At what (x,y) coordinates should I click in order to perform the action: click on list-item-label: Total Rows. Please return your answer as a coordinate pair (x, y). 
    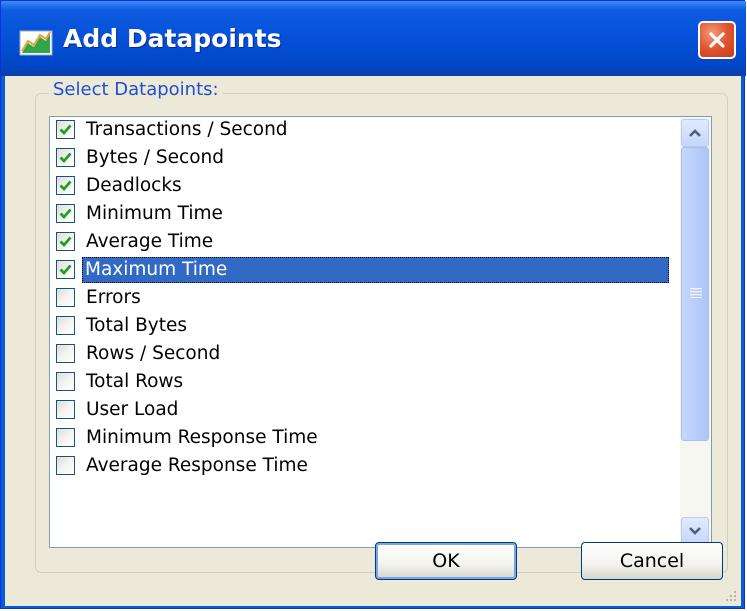
    Looking at the image, I should click on (135, 381).